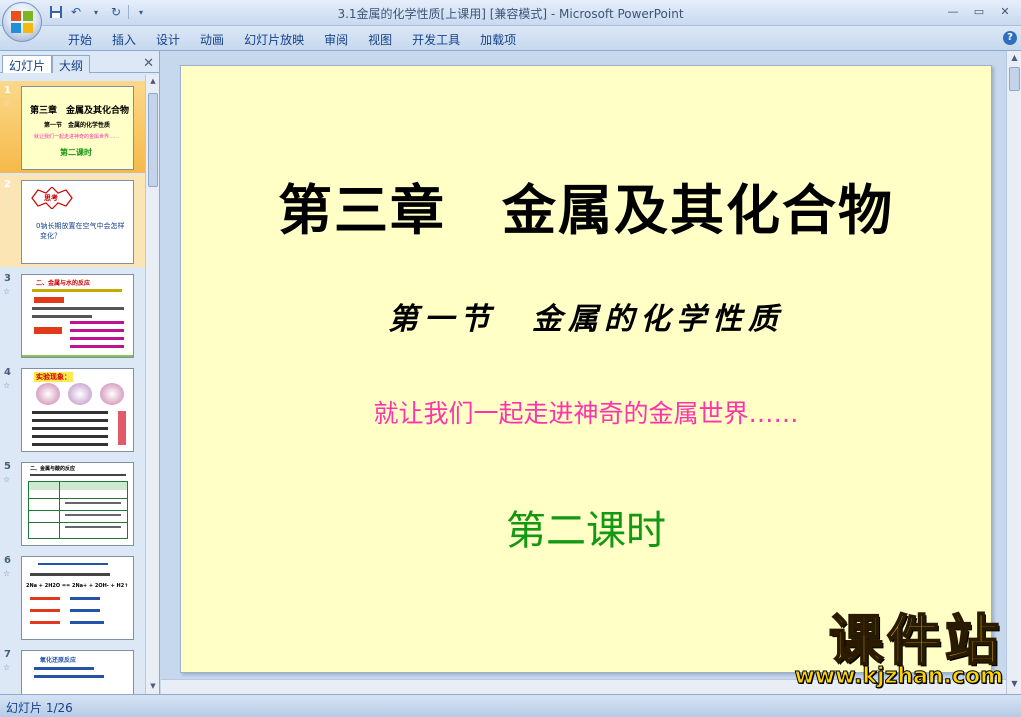  I want to click on ribbon-tabs-bar: 开始 插入 设计 动画 幻灯片放映 审阅 视图 开发工具 加载项 ?, so click(510, 38).